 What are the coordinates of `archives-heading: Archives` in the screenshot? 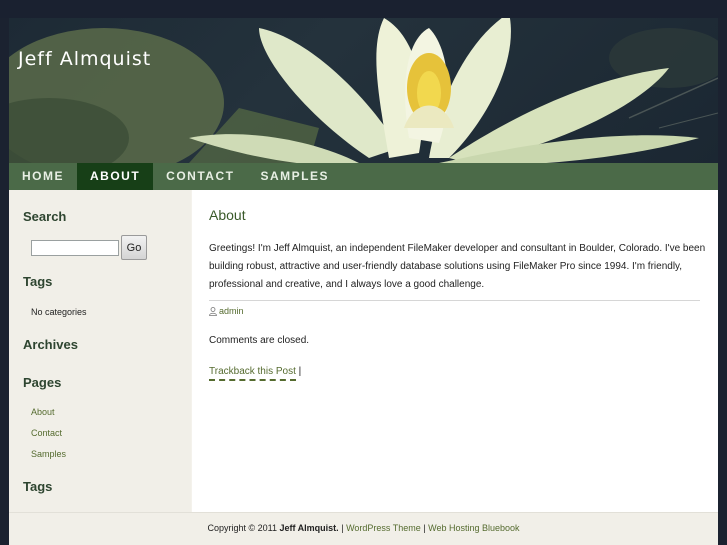 It's located at (50, 344).